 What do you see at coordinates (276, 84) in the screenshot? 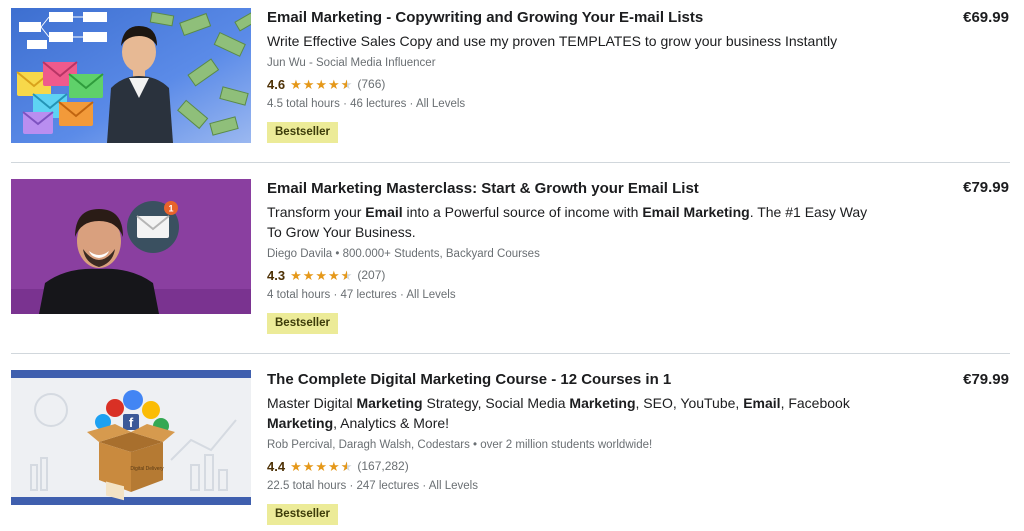
I see `rating-value: 4.6` at bounding box center [276, 84].